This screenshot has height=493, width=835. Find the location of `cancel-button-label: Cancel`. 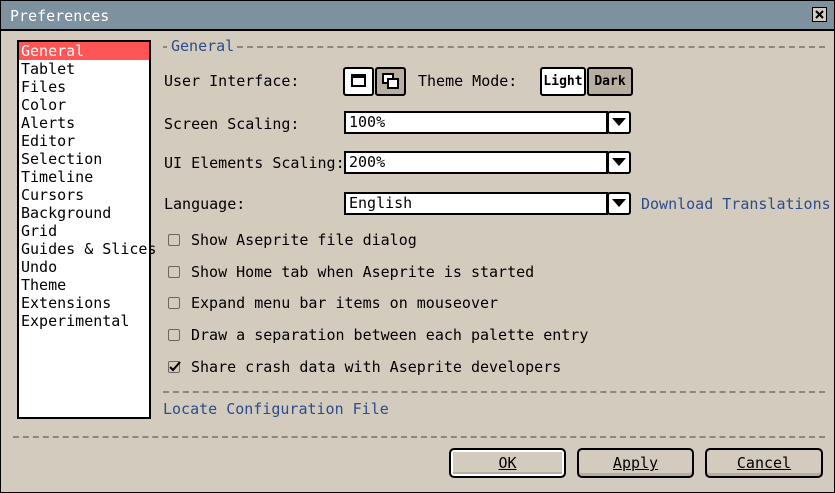

cancel-button-label: Cancel is located at coordinates (764, 463).